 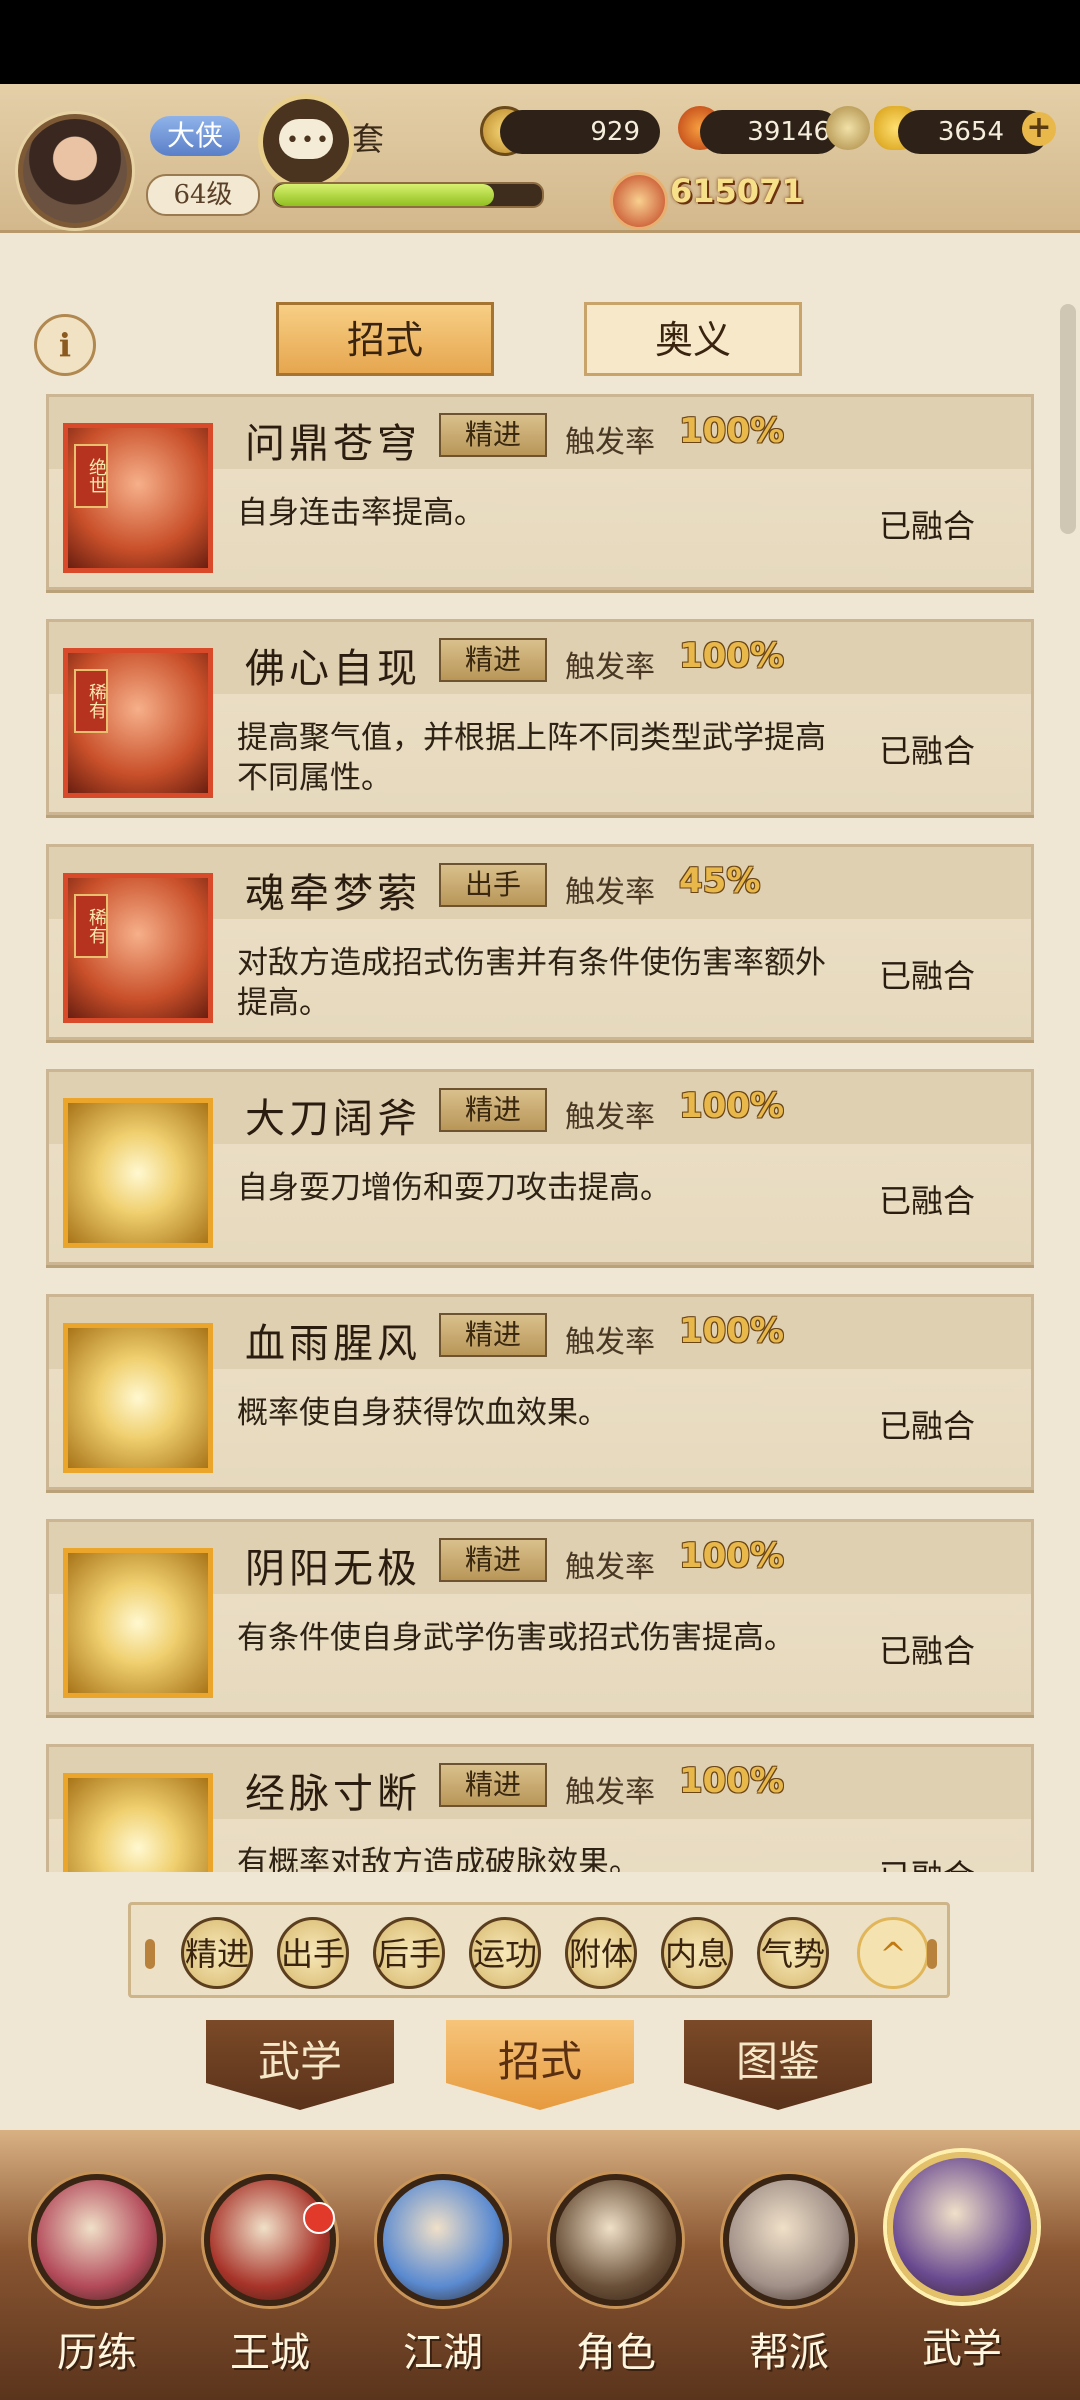 I want to click on nav-item: 历练, so click(x=97, y=2279).